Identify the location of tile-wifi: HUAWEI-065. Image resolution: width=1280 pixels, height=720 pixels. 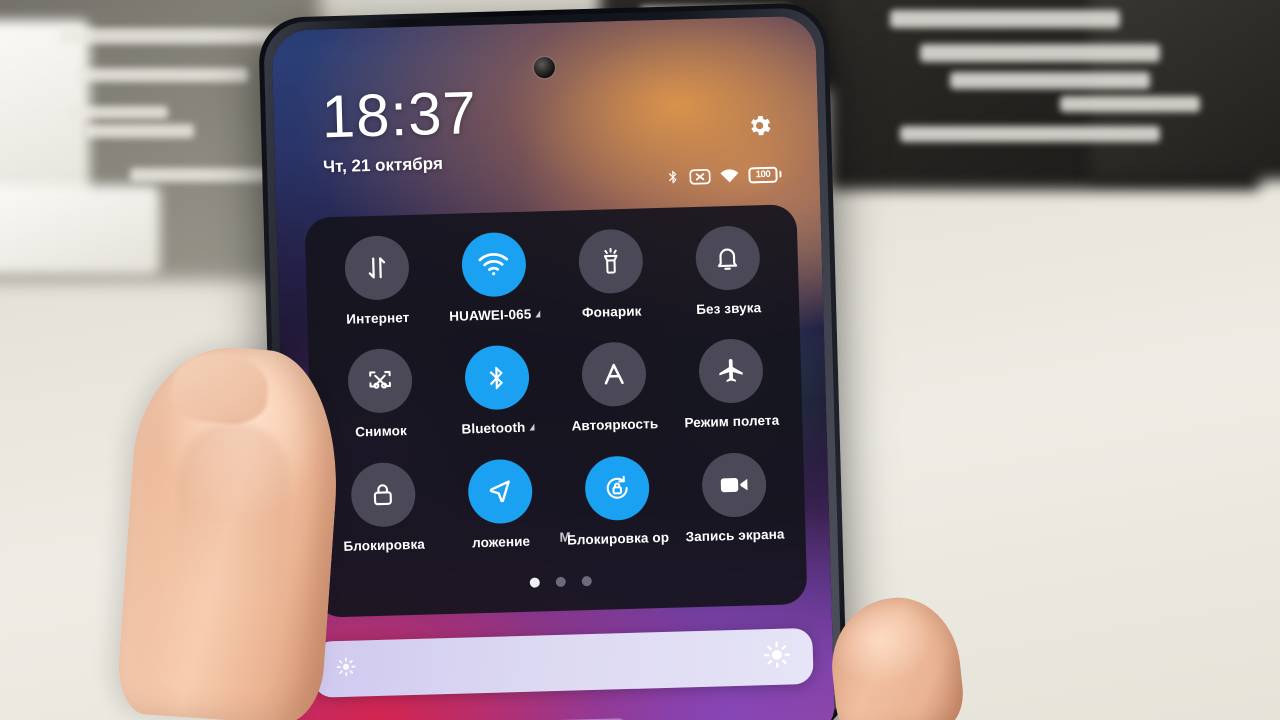
(494, 282).